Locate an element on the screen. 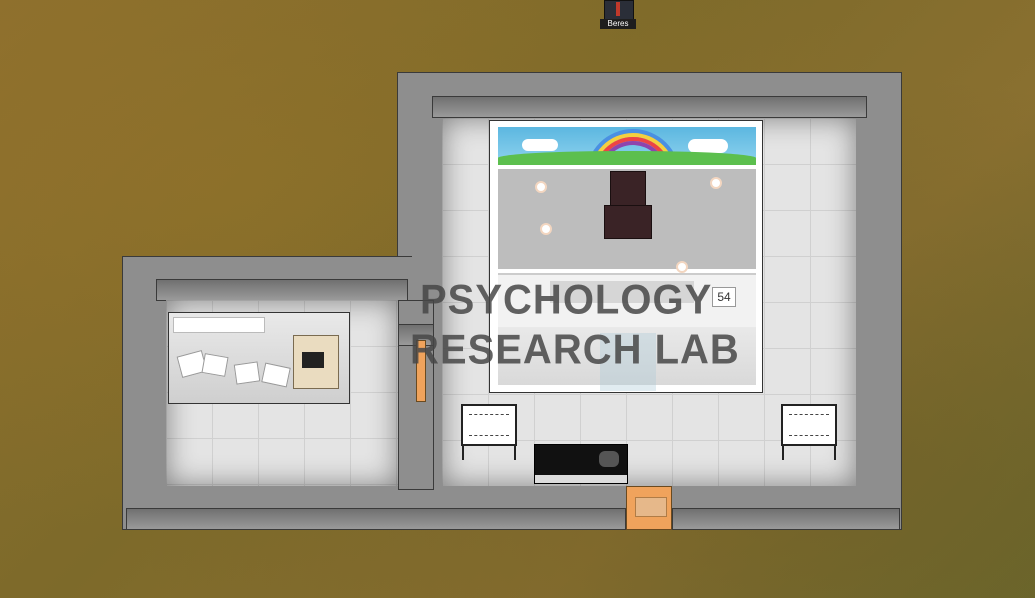  office-desk is located at coordinates (259, 358).